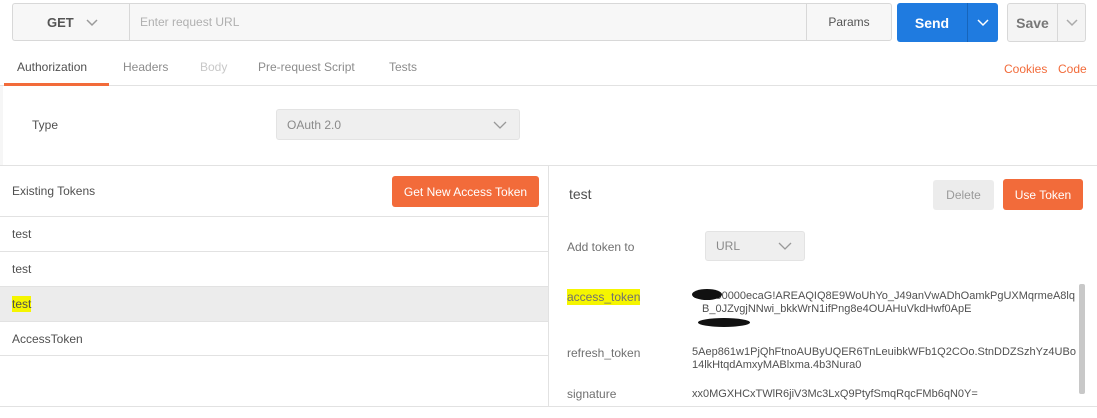 The height and width of the screenshot is (418, 1097). Describe the element at coordinates (398, 124) in the screenshot. I see `auth-type-select: OAuth 2.0` at that location.